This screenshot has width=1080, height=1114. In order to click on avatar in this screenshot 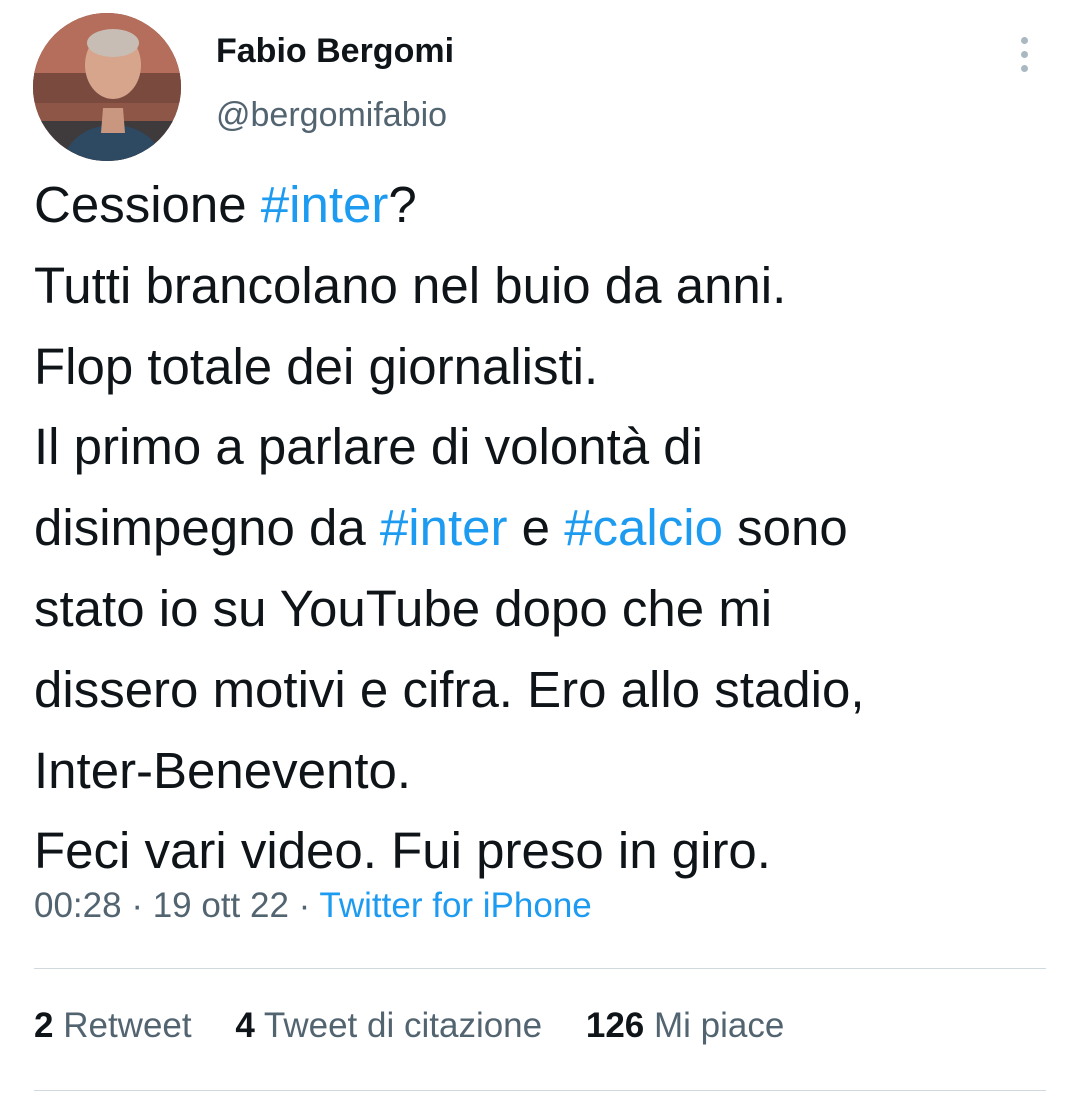, I will do `click(107, 87)`.